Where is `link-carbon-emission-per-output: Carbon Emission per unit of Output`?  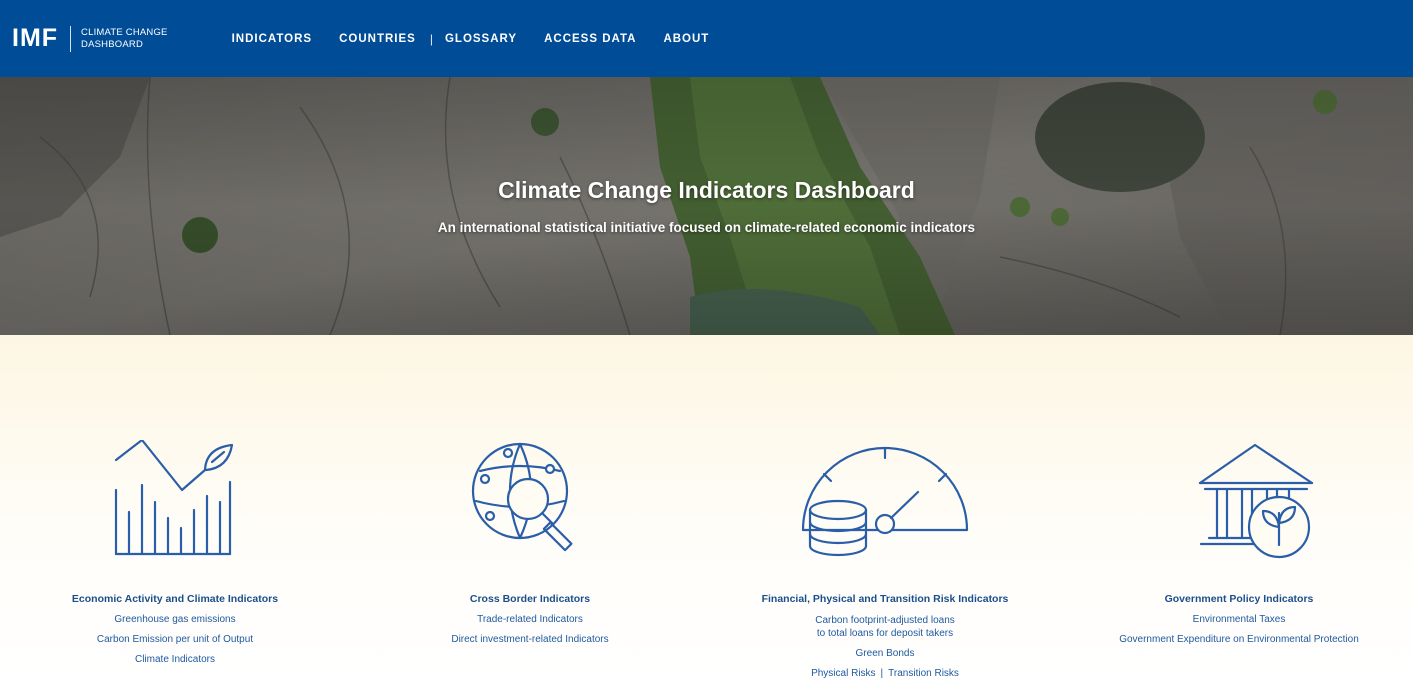 link-carbon-emission-per-output: Carbon Emission per unit of Output is located at coordinates (175, 639).